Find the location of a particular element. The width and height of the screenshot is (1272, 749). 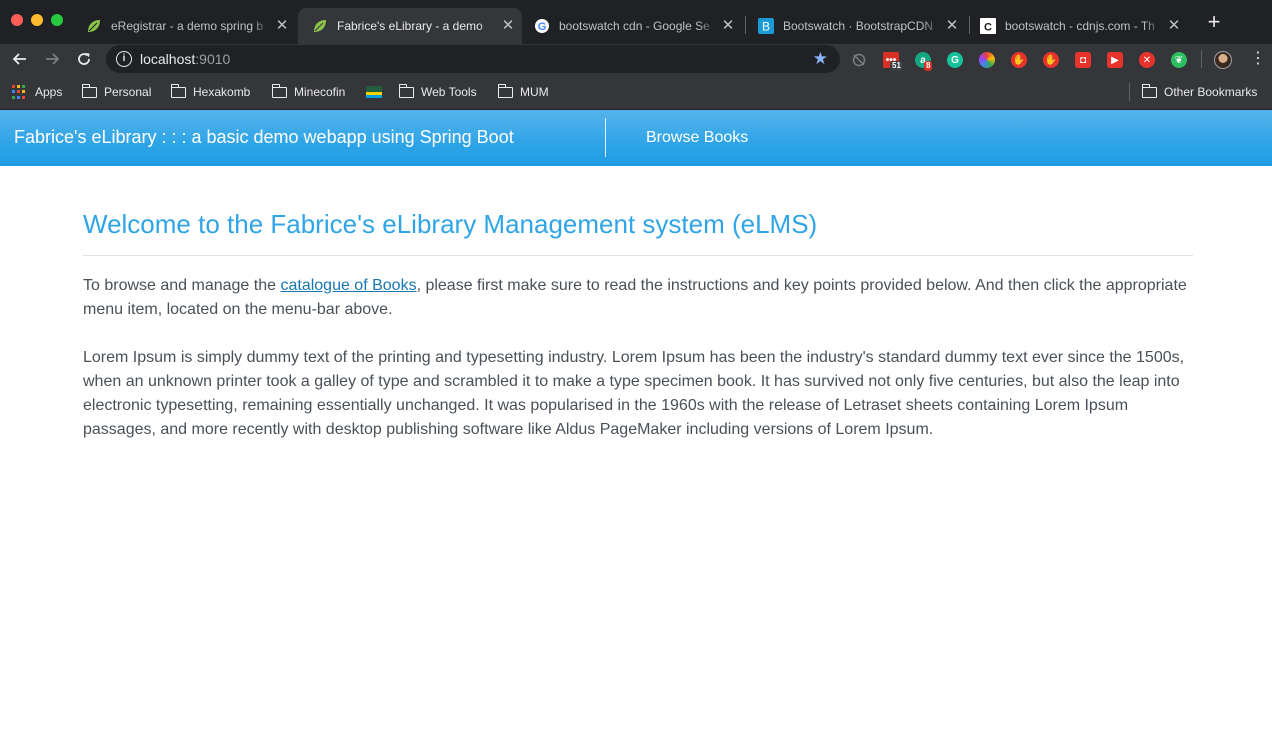

bookmark-folder-hexakomb: Hexakomb is located at coordinates (210, 92).